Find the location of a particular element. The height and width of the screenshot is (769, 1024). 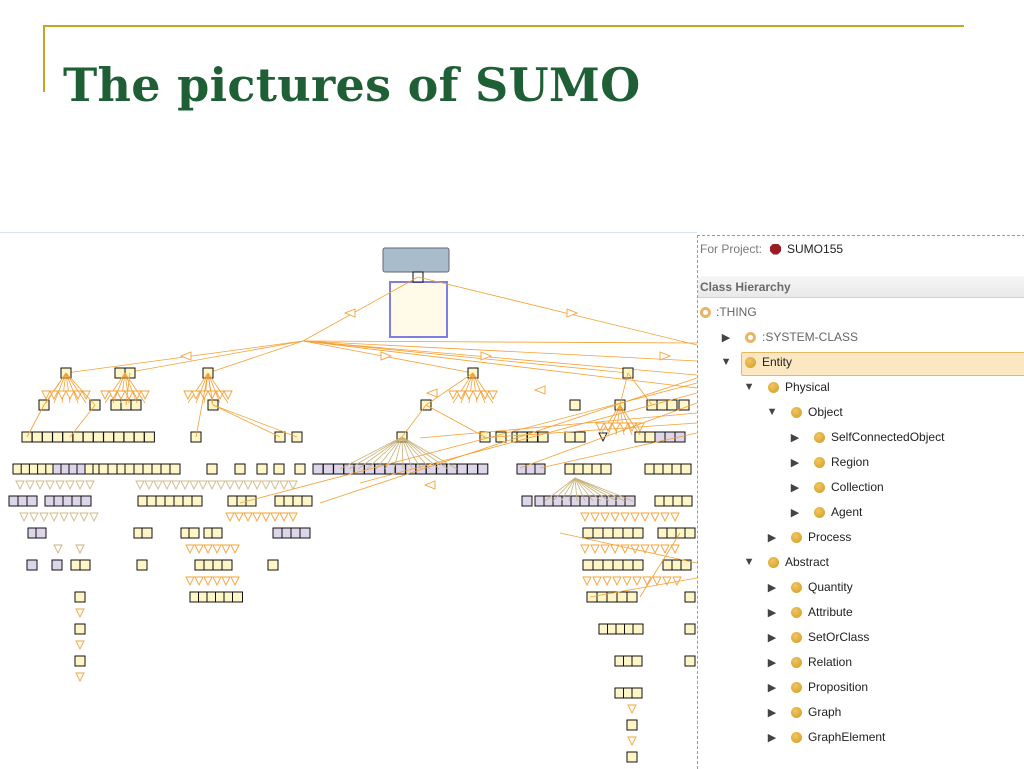

tree-item-graphelement: ▶ GraphElement is located at coordinates (861, 737).